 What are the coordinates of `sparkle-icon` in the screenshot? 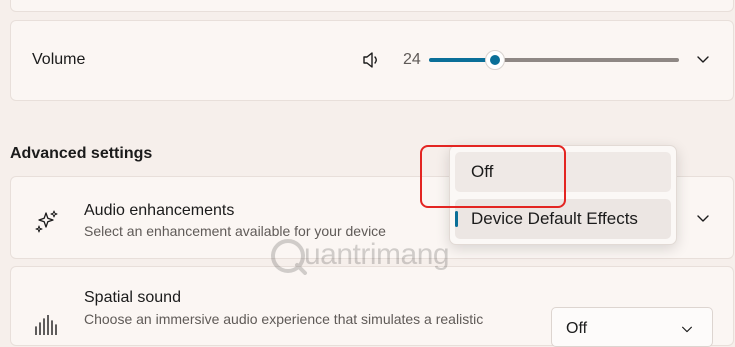 It's located at (46, 221).